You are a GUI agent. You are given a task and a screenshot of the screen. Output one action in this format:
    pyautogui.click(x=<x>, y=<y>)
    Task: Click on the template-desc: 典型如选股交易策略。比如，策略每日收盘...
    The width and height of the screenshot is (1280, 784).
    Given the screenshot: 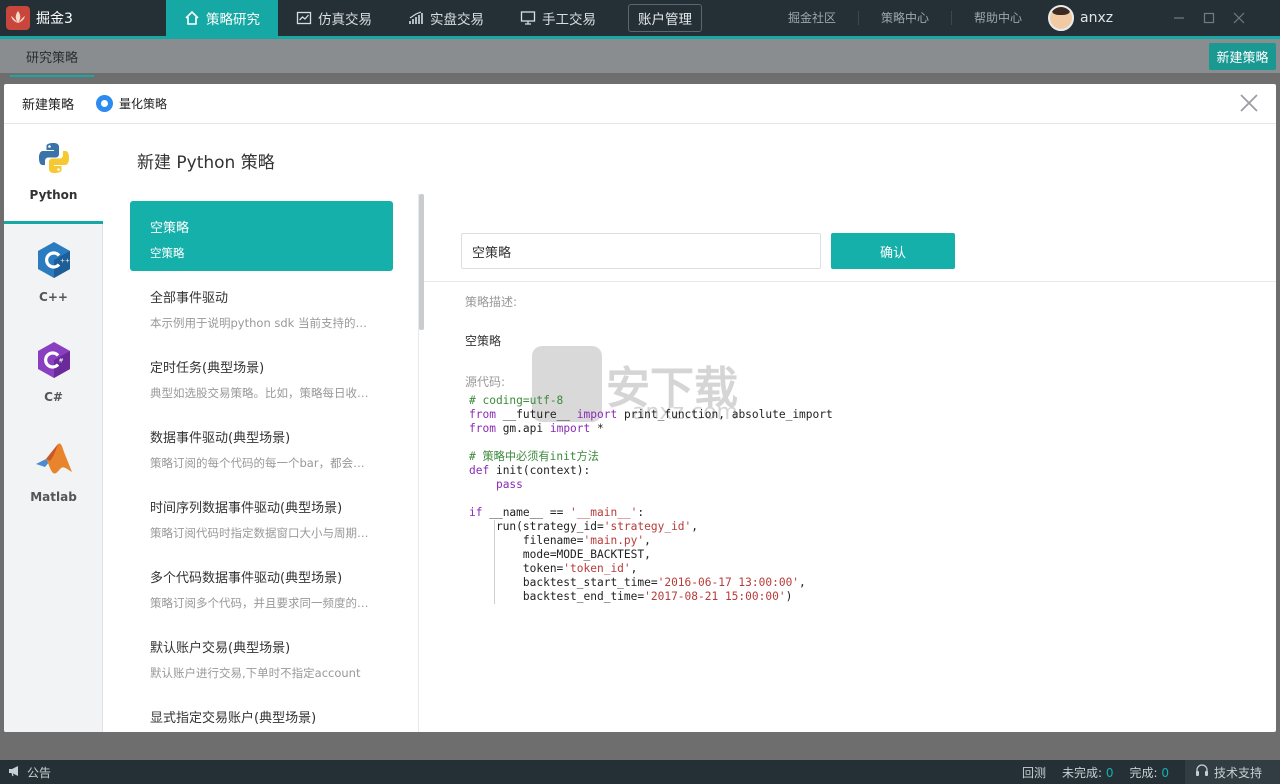 What is the action you would take?
    pyautogui.click(x=261, y=393)
    